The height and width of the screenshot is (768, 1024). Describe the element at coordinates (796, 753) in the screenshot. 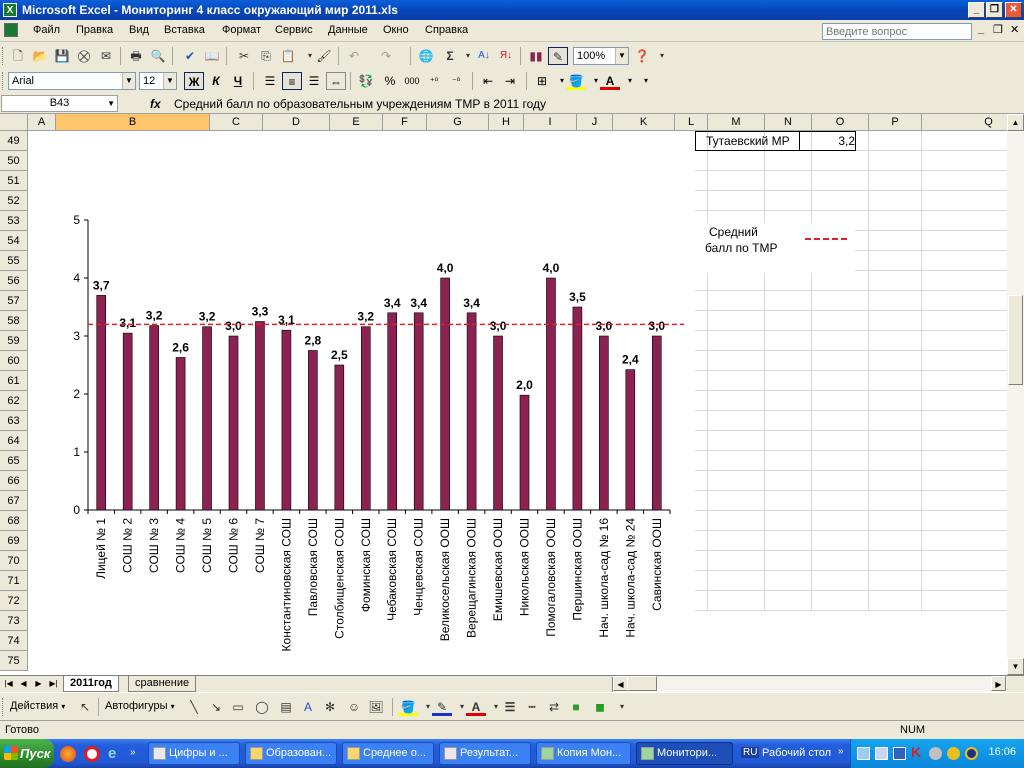

I see `desktop-toolbar-label: Рабочий стол` at that location.